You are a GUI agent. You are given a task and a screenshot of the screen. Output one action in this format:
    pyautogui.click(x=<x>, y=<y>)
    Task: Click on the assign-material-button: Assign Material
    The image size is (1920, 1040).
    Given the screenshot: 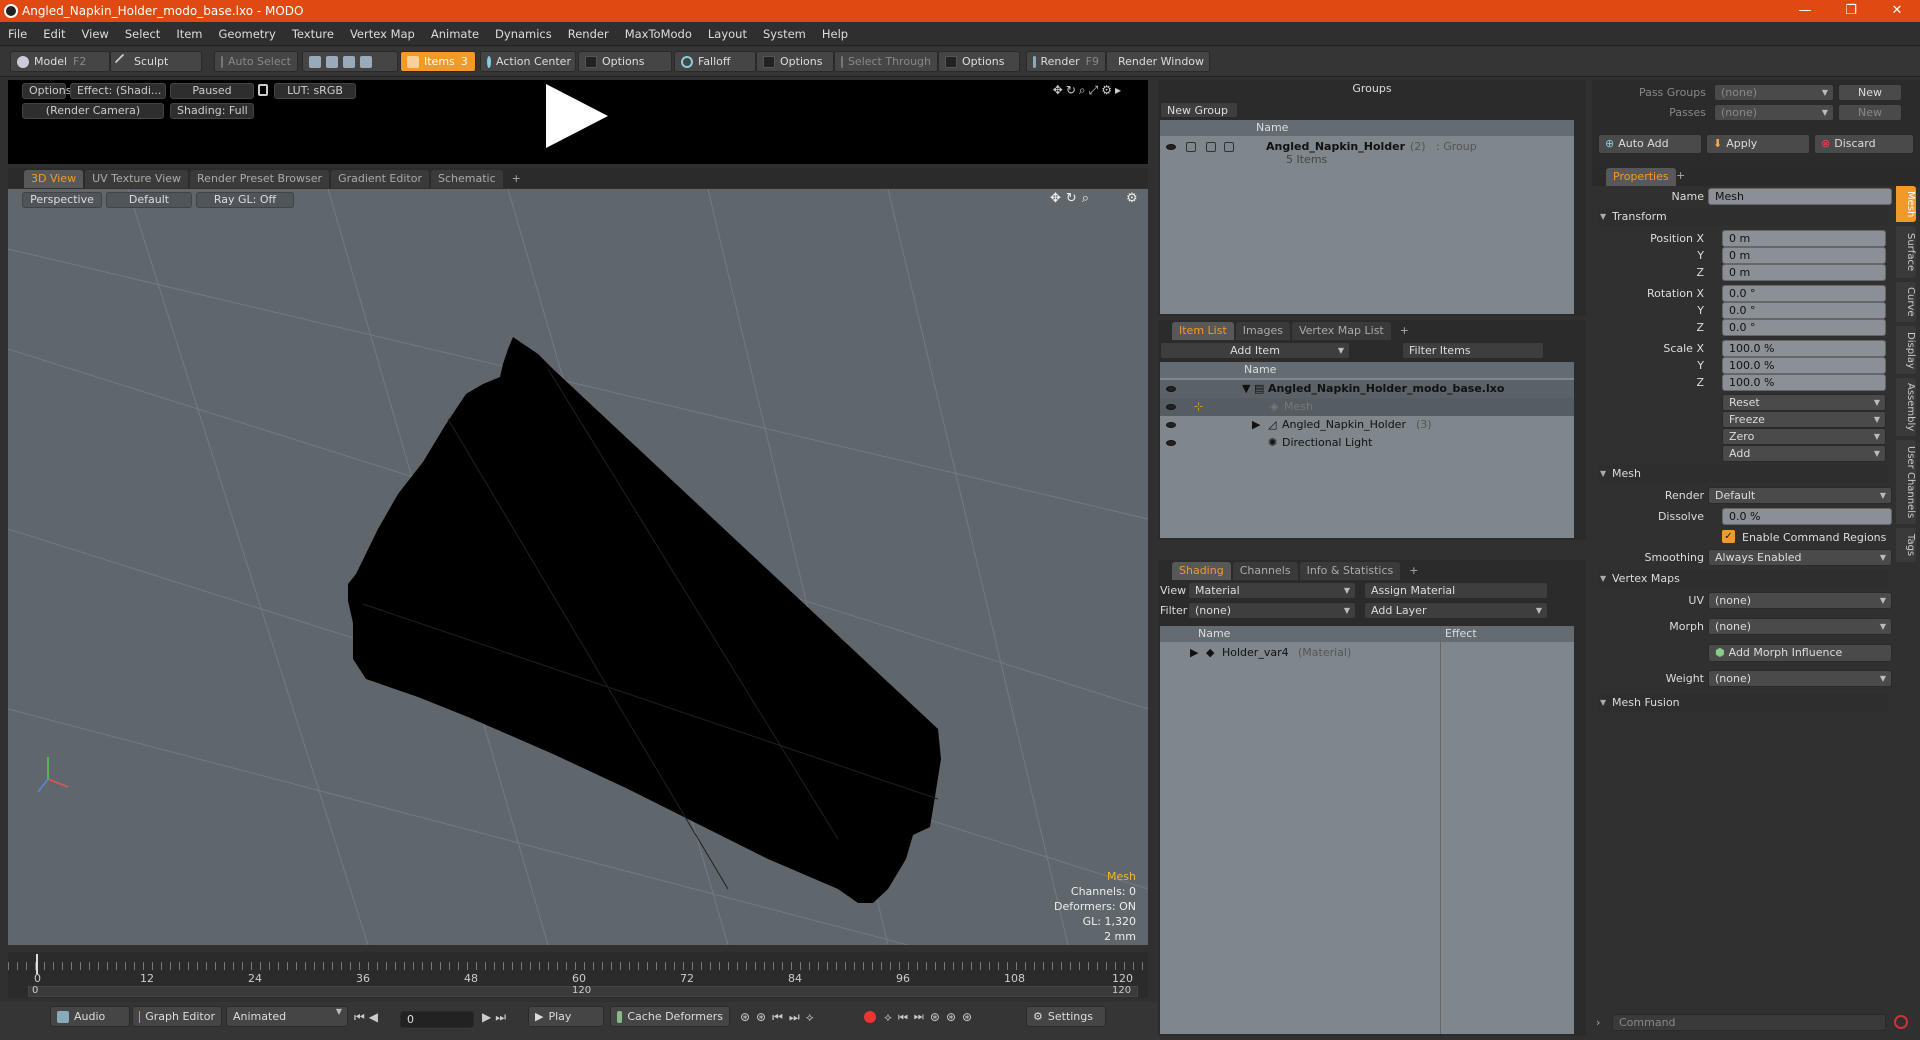 What is the action you would take?
    pyautogui.click(x=1456, y=590)
    